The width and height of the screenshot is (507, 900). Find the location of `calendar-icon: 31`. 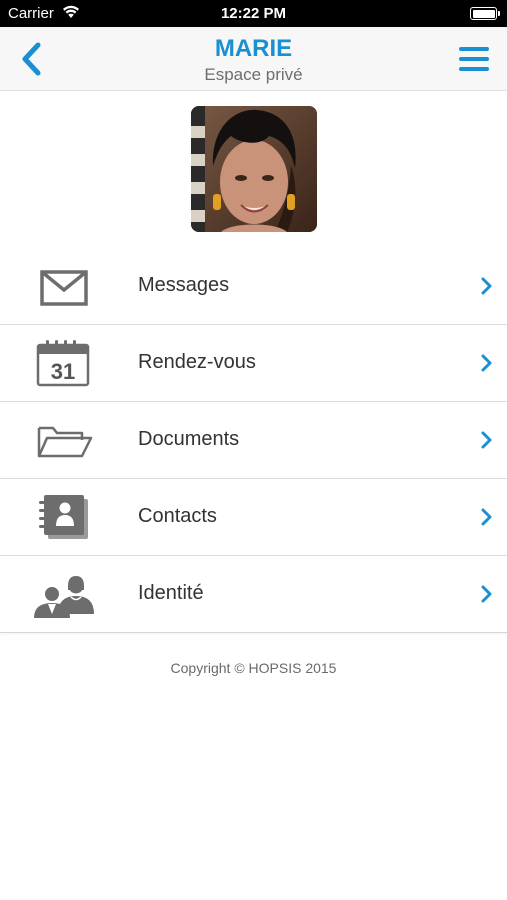

calendar-icon: 31 is located at coordinates (63, 363).